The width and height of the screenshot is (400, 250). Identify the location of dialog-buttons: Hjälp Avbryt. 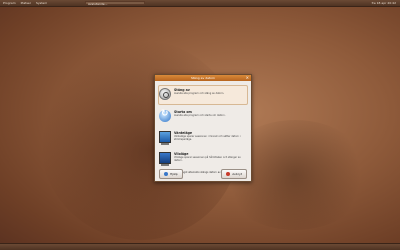
(203, 174).